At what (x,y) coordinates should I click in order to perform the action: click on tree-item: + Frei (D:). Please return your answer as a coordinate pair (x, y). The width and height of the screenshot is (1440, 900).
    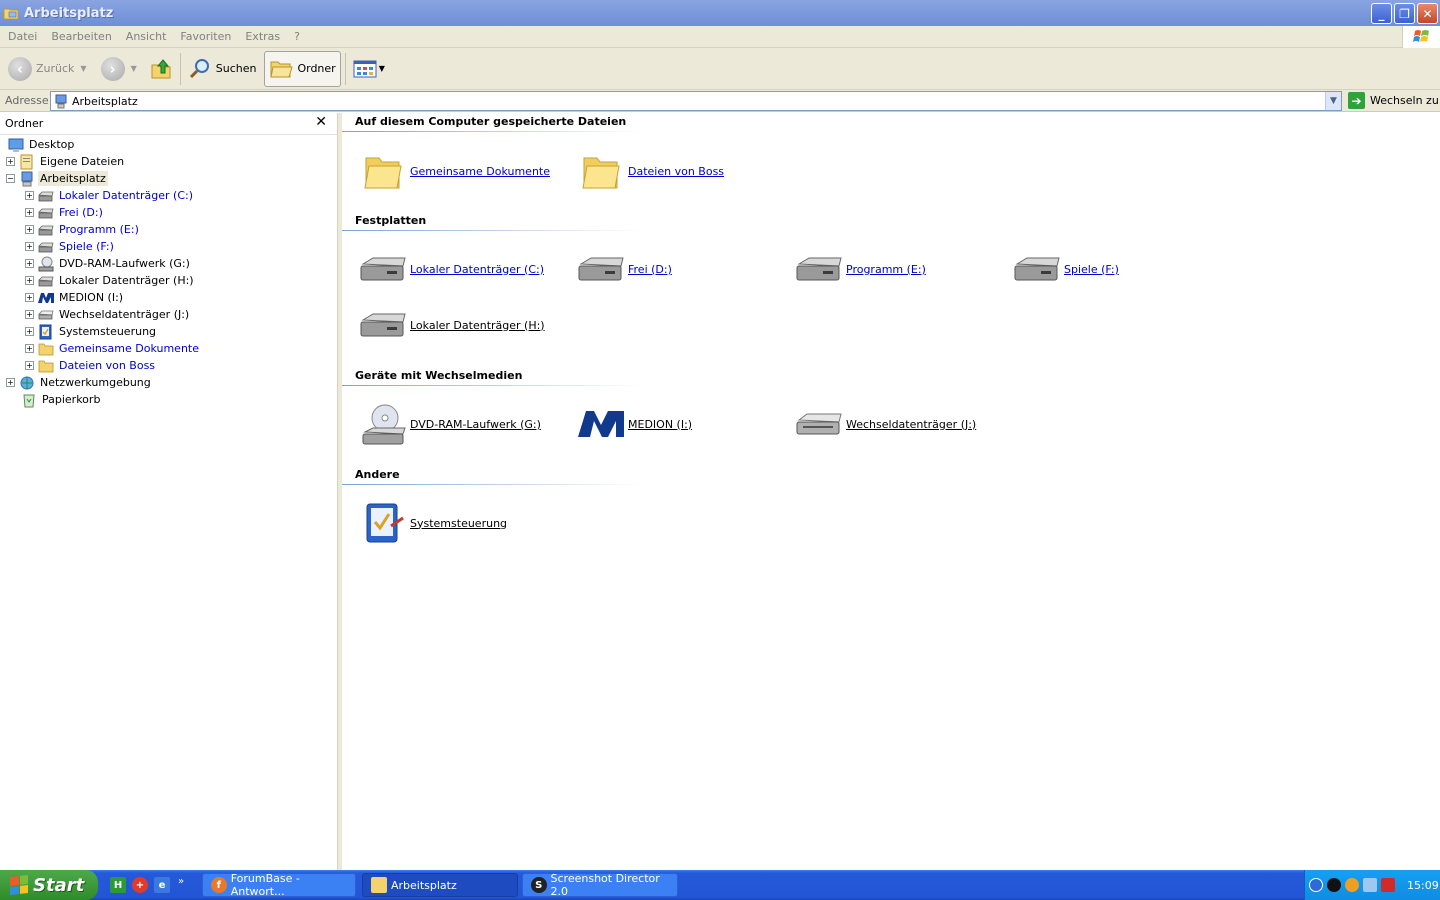
    Looking at the image, I should click on (168, 212).